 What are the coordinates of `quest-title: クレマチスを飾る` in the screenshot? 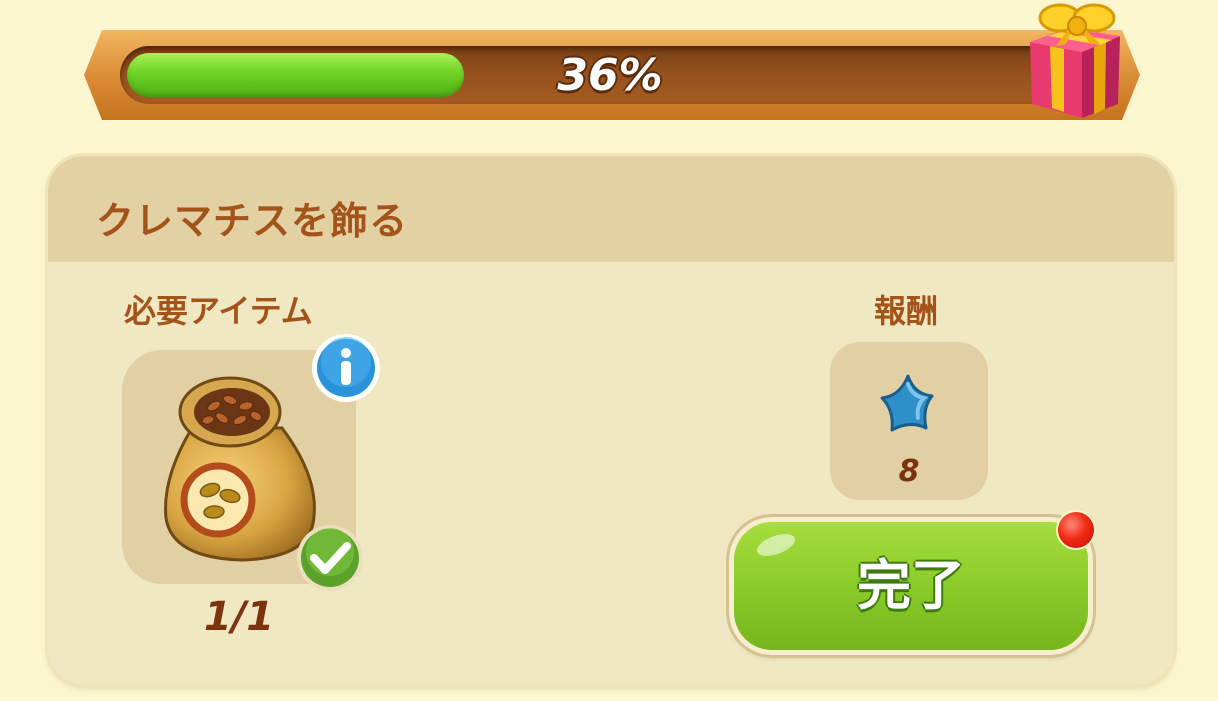 It's located at (252, 221).